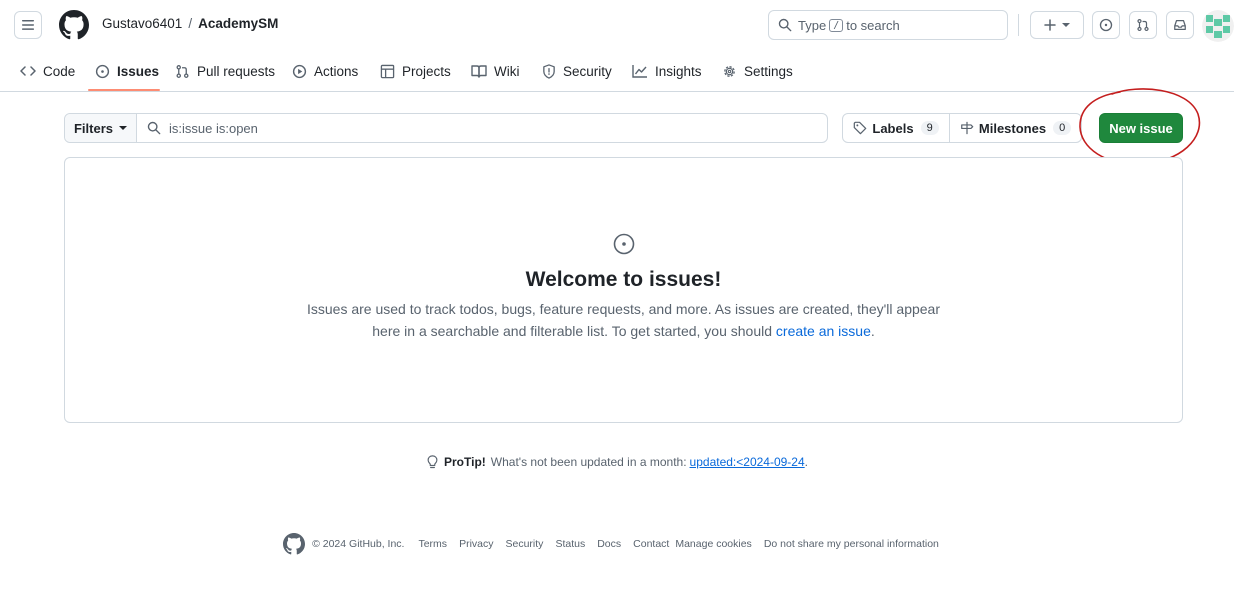 Image resolution: width=1234 pixels, height=590 pixels. Describe the element at coordinates (1062, 128) in the screenshot. I see `milestones-count: 0` at that location.